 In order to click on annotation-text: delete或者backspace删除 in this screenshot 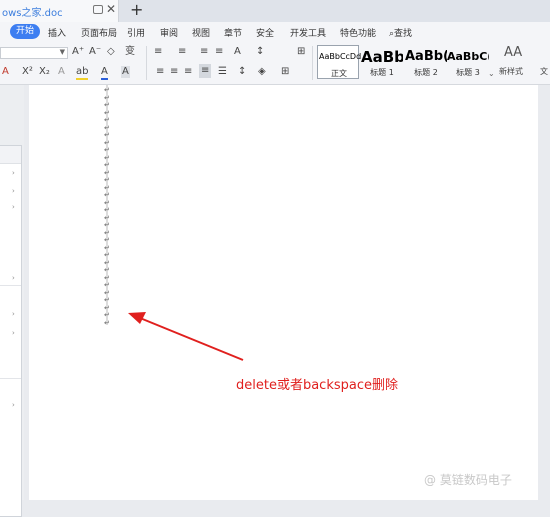, I will do `click(317, 385)`.